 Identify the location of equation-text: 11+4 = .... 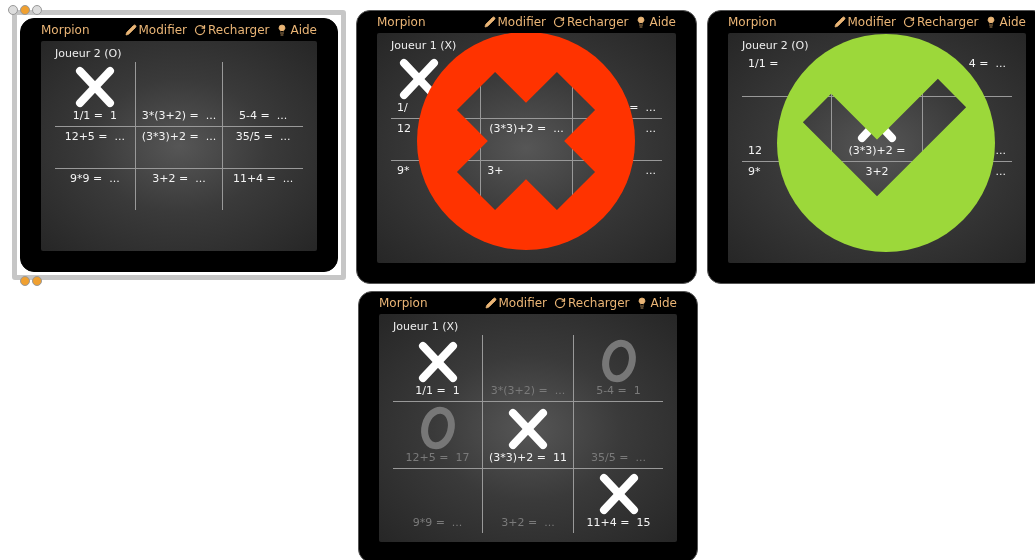
(263, 179).